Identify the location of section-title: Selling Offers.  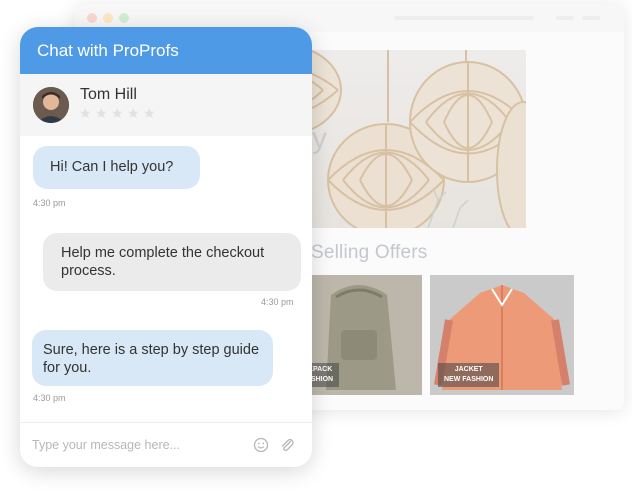
(369, 252).